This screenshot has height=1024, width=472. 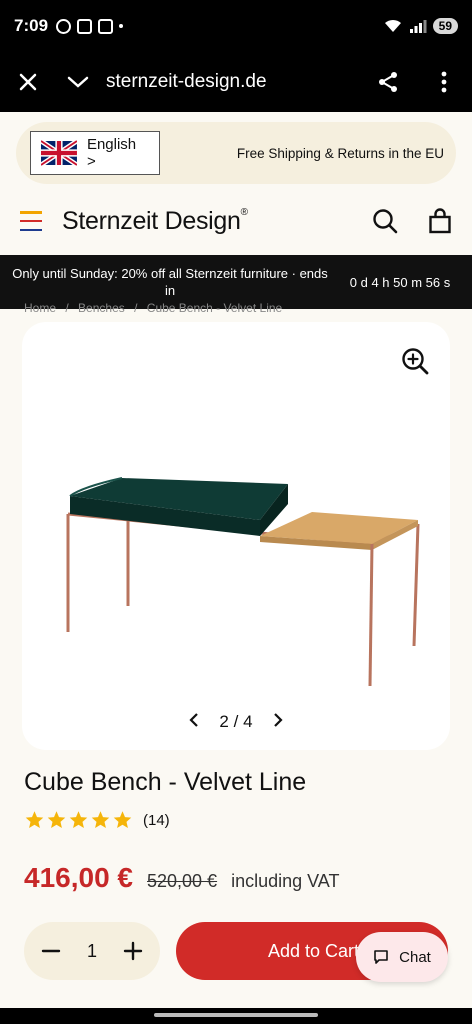 I want to click on chevron-left-icon, so click(x=194, y=720).